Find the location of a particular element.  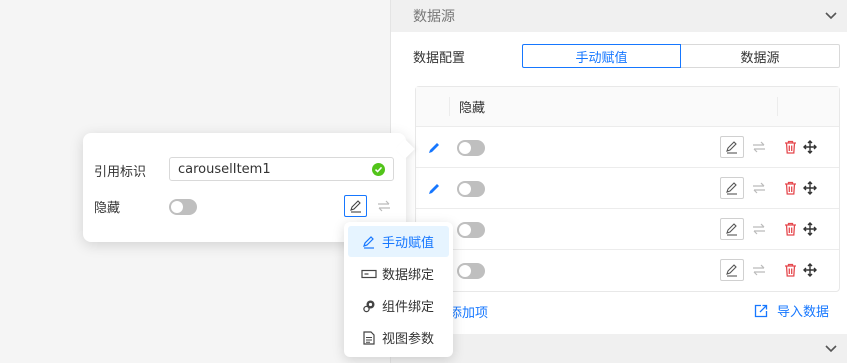

menu-item-manual-assign: 手动赋值 is located at coordinates (398, 241).